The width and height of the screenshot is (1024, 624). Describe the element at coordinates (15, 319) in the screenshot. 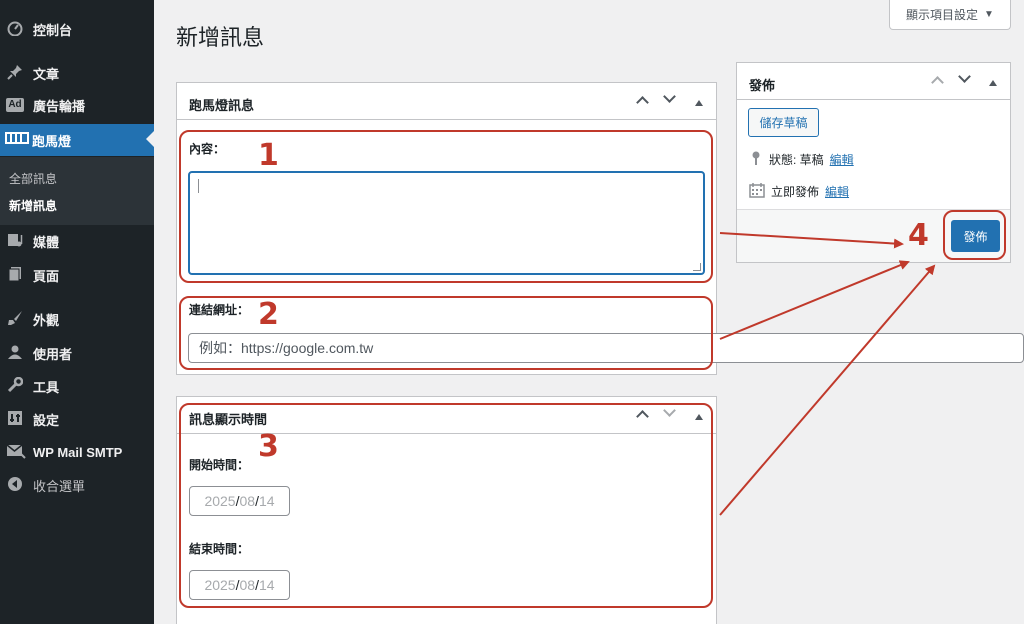

I see `brush-icon` at that location.